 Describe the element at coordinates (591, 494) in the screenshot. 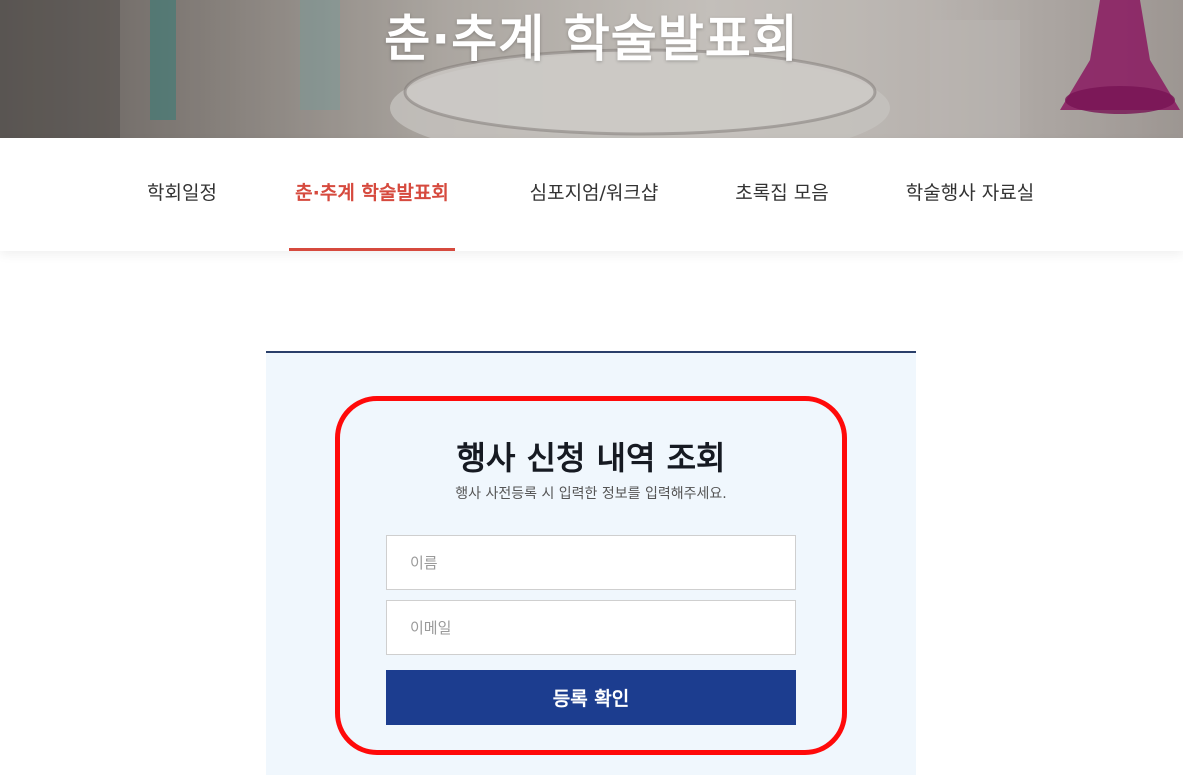

I see `form-subtitle: 행사 사전등록 시 입력한 정보를 입력해주세요.` at that location.